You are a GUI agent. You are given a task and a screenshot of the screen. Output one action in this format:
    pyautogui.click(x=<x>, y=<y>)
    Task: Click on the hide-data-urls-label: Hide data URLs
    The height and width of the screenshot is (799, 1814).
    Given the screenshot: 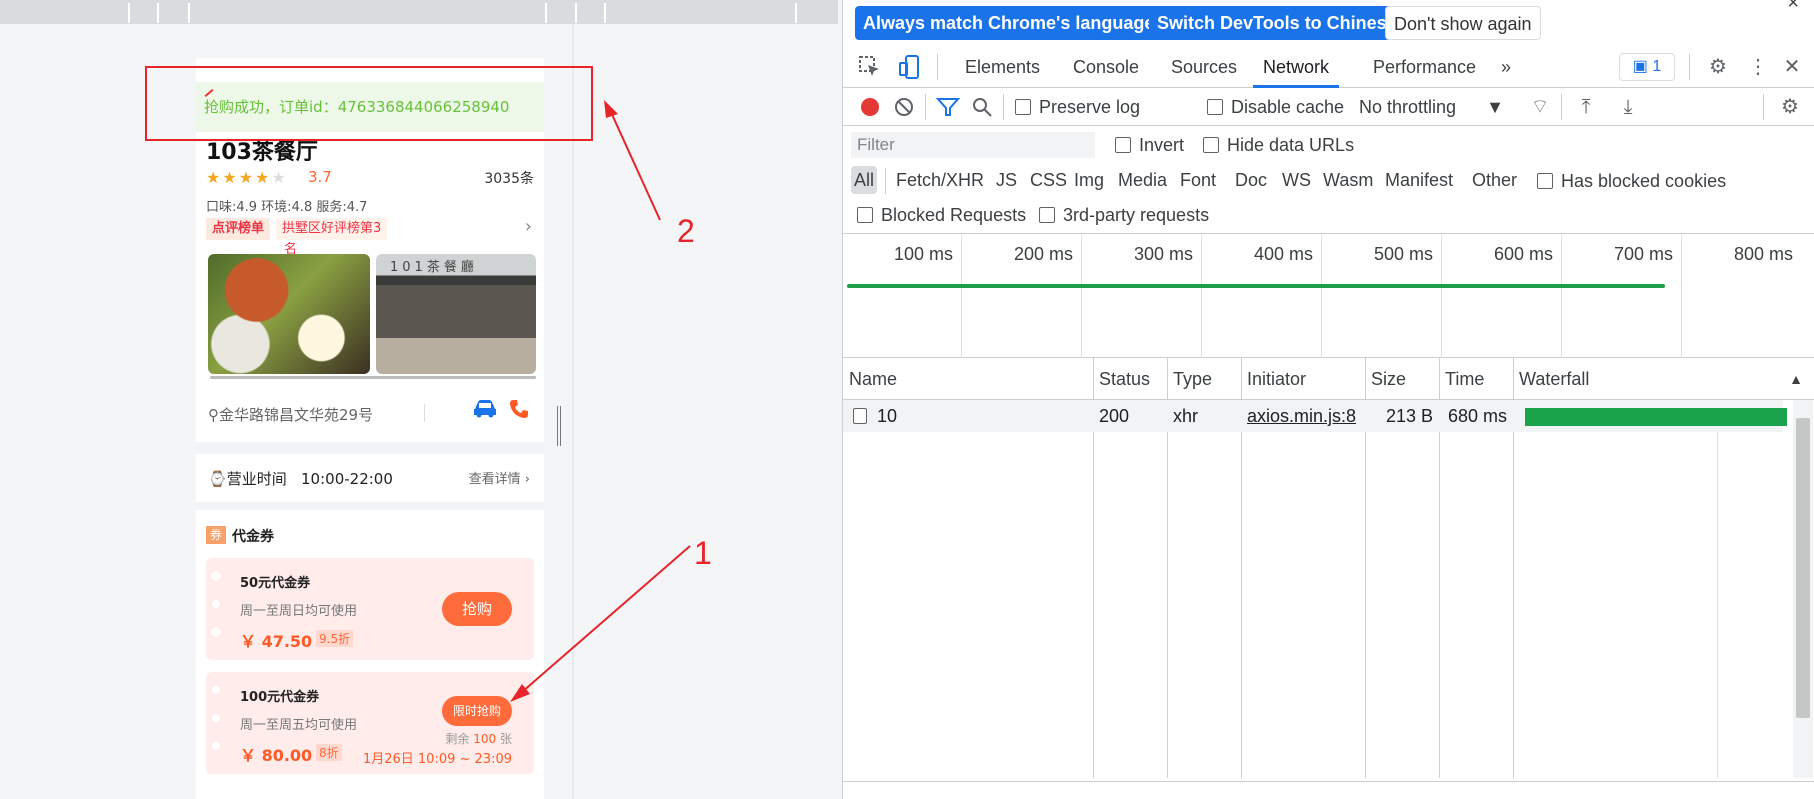 What is the action you would take?
    pyautogui.click(x=1291, y=145)
    